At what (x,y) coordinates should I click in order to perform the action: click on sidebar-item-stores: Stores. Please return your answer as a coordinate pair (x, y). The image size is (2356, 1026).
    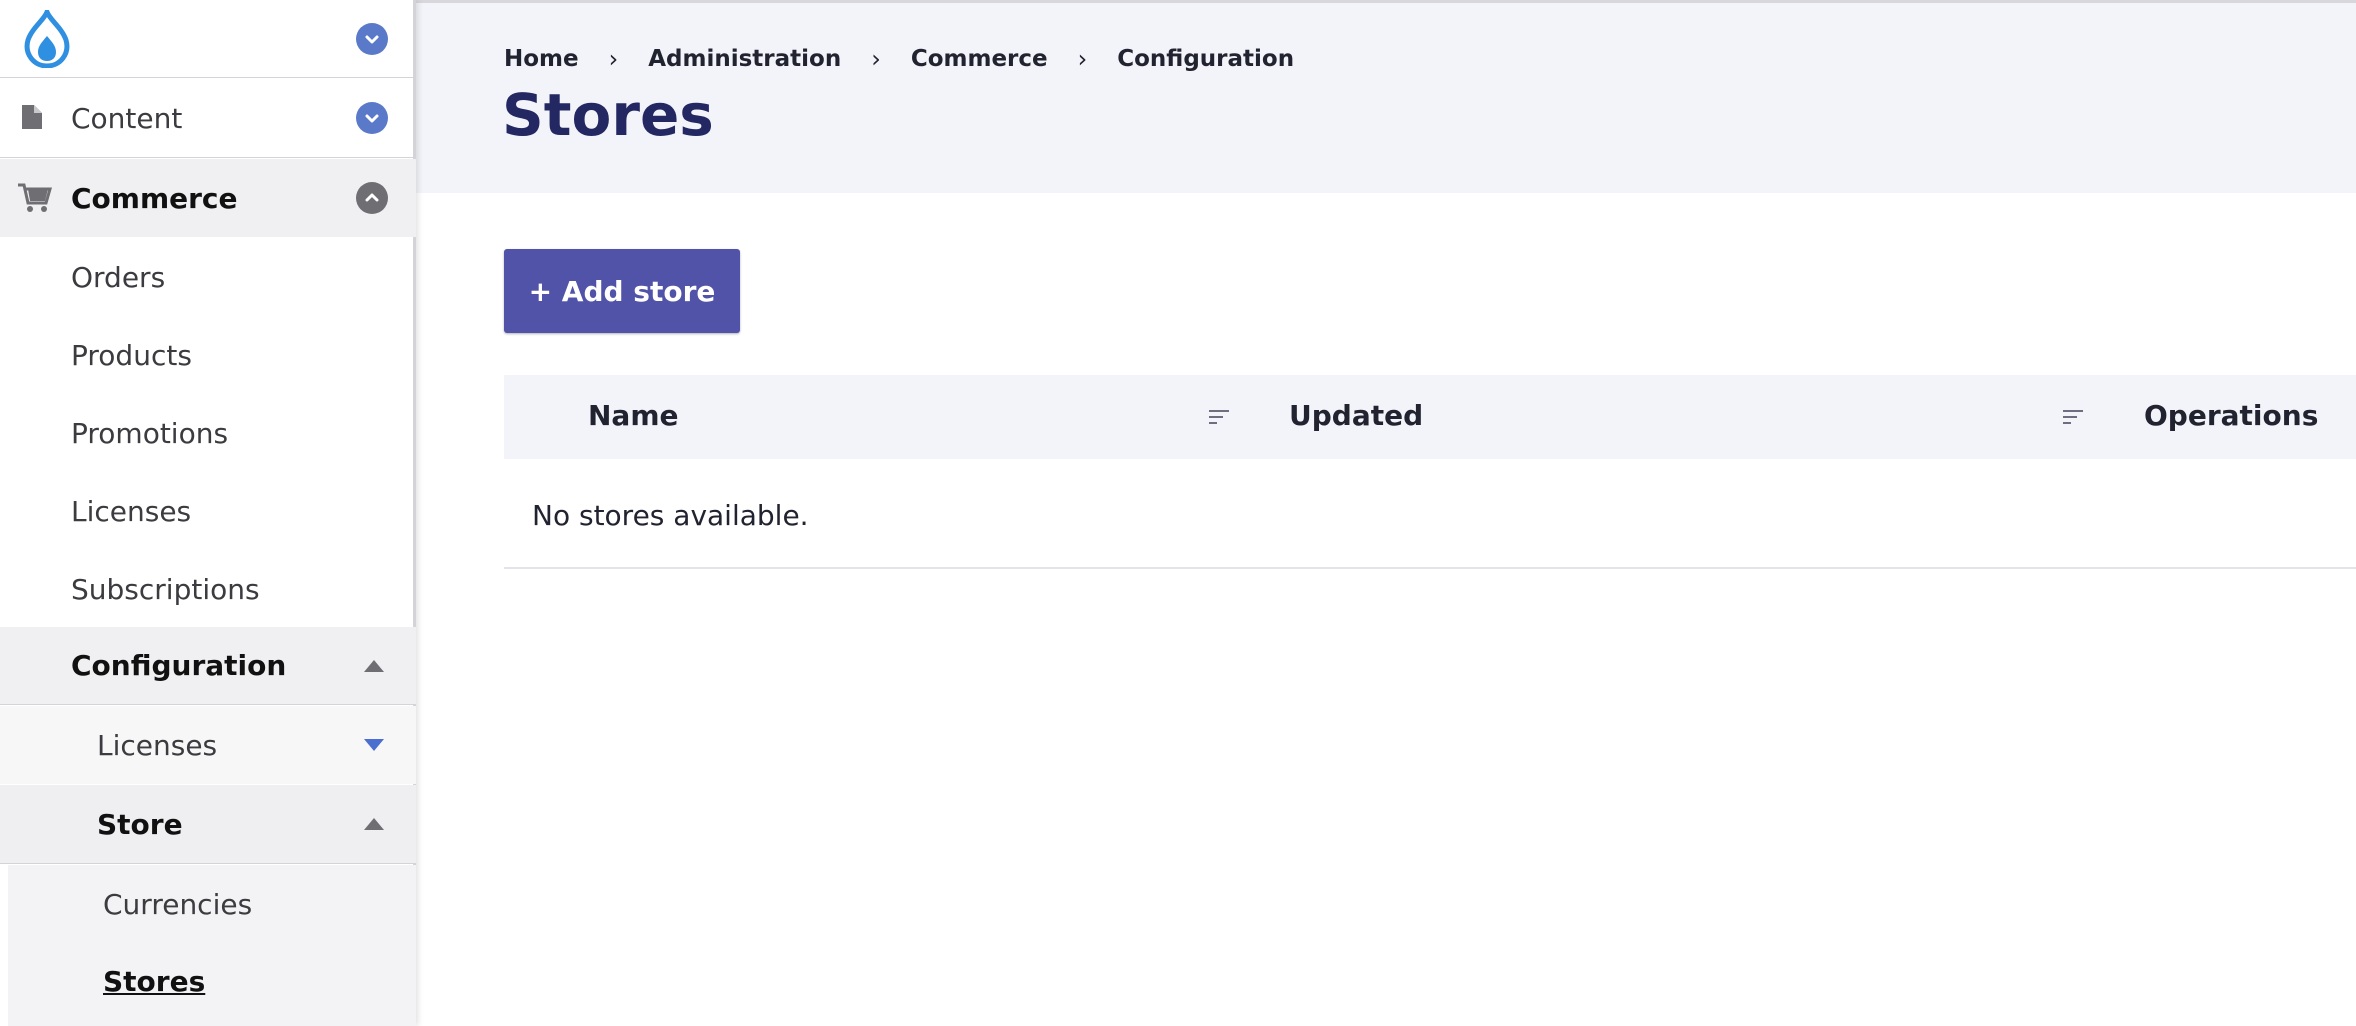
    Looking at the image, I should click on (208, 984).